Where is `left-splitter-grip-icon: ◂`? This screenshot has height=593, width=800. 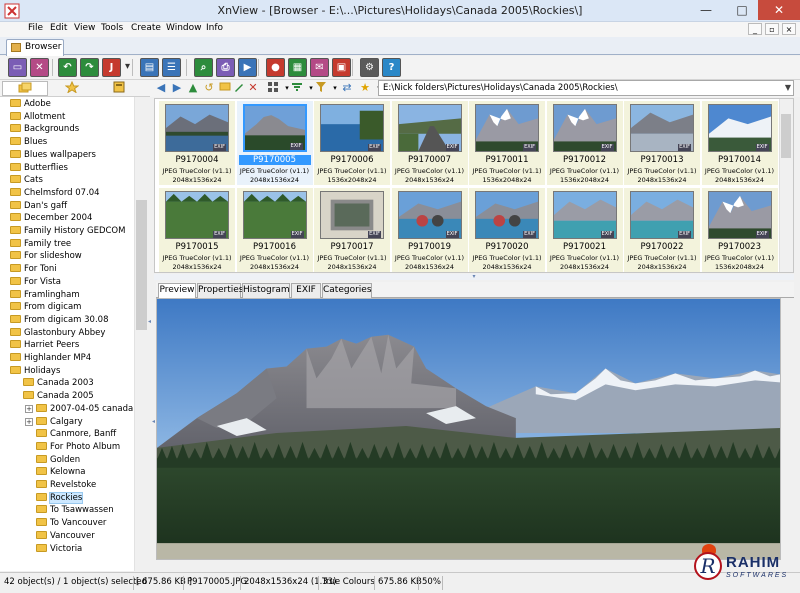 left-splitter-grip-icon: ◂ is located at coordinates (151, 323).